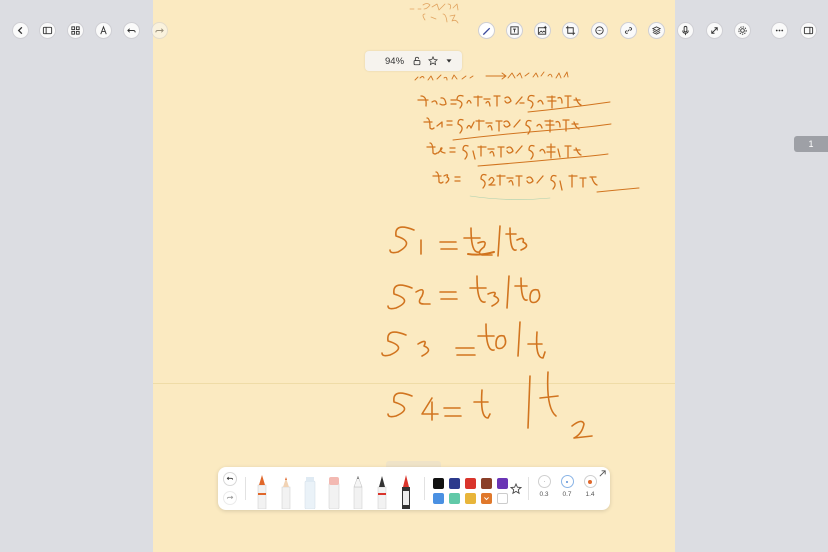 Image resolution: width=828 pixels, height=552 pixels. Describe the element at coordinates (433, 61) in the screenshot. I see `star-icon` at that location.